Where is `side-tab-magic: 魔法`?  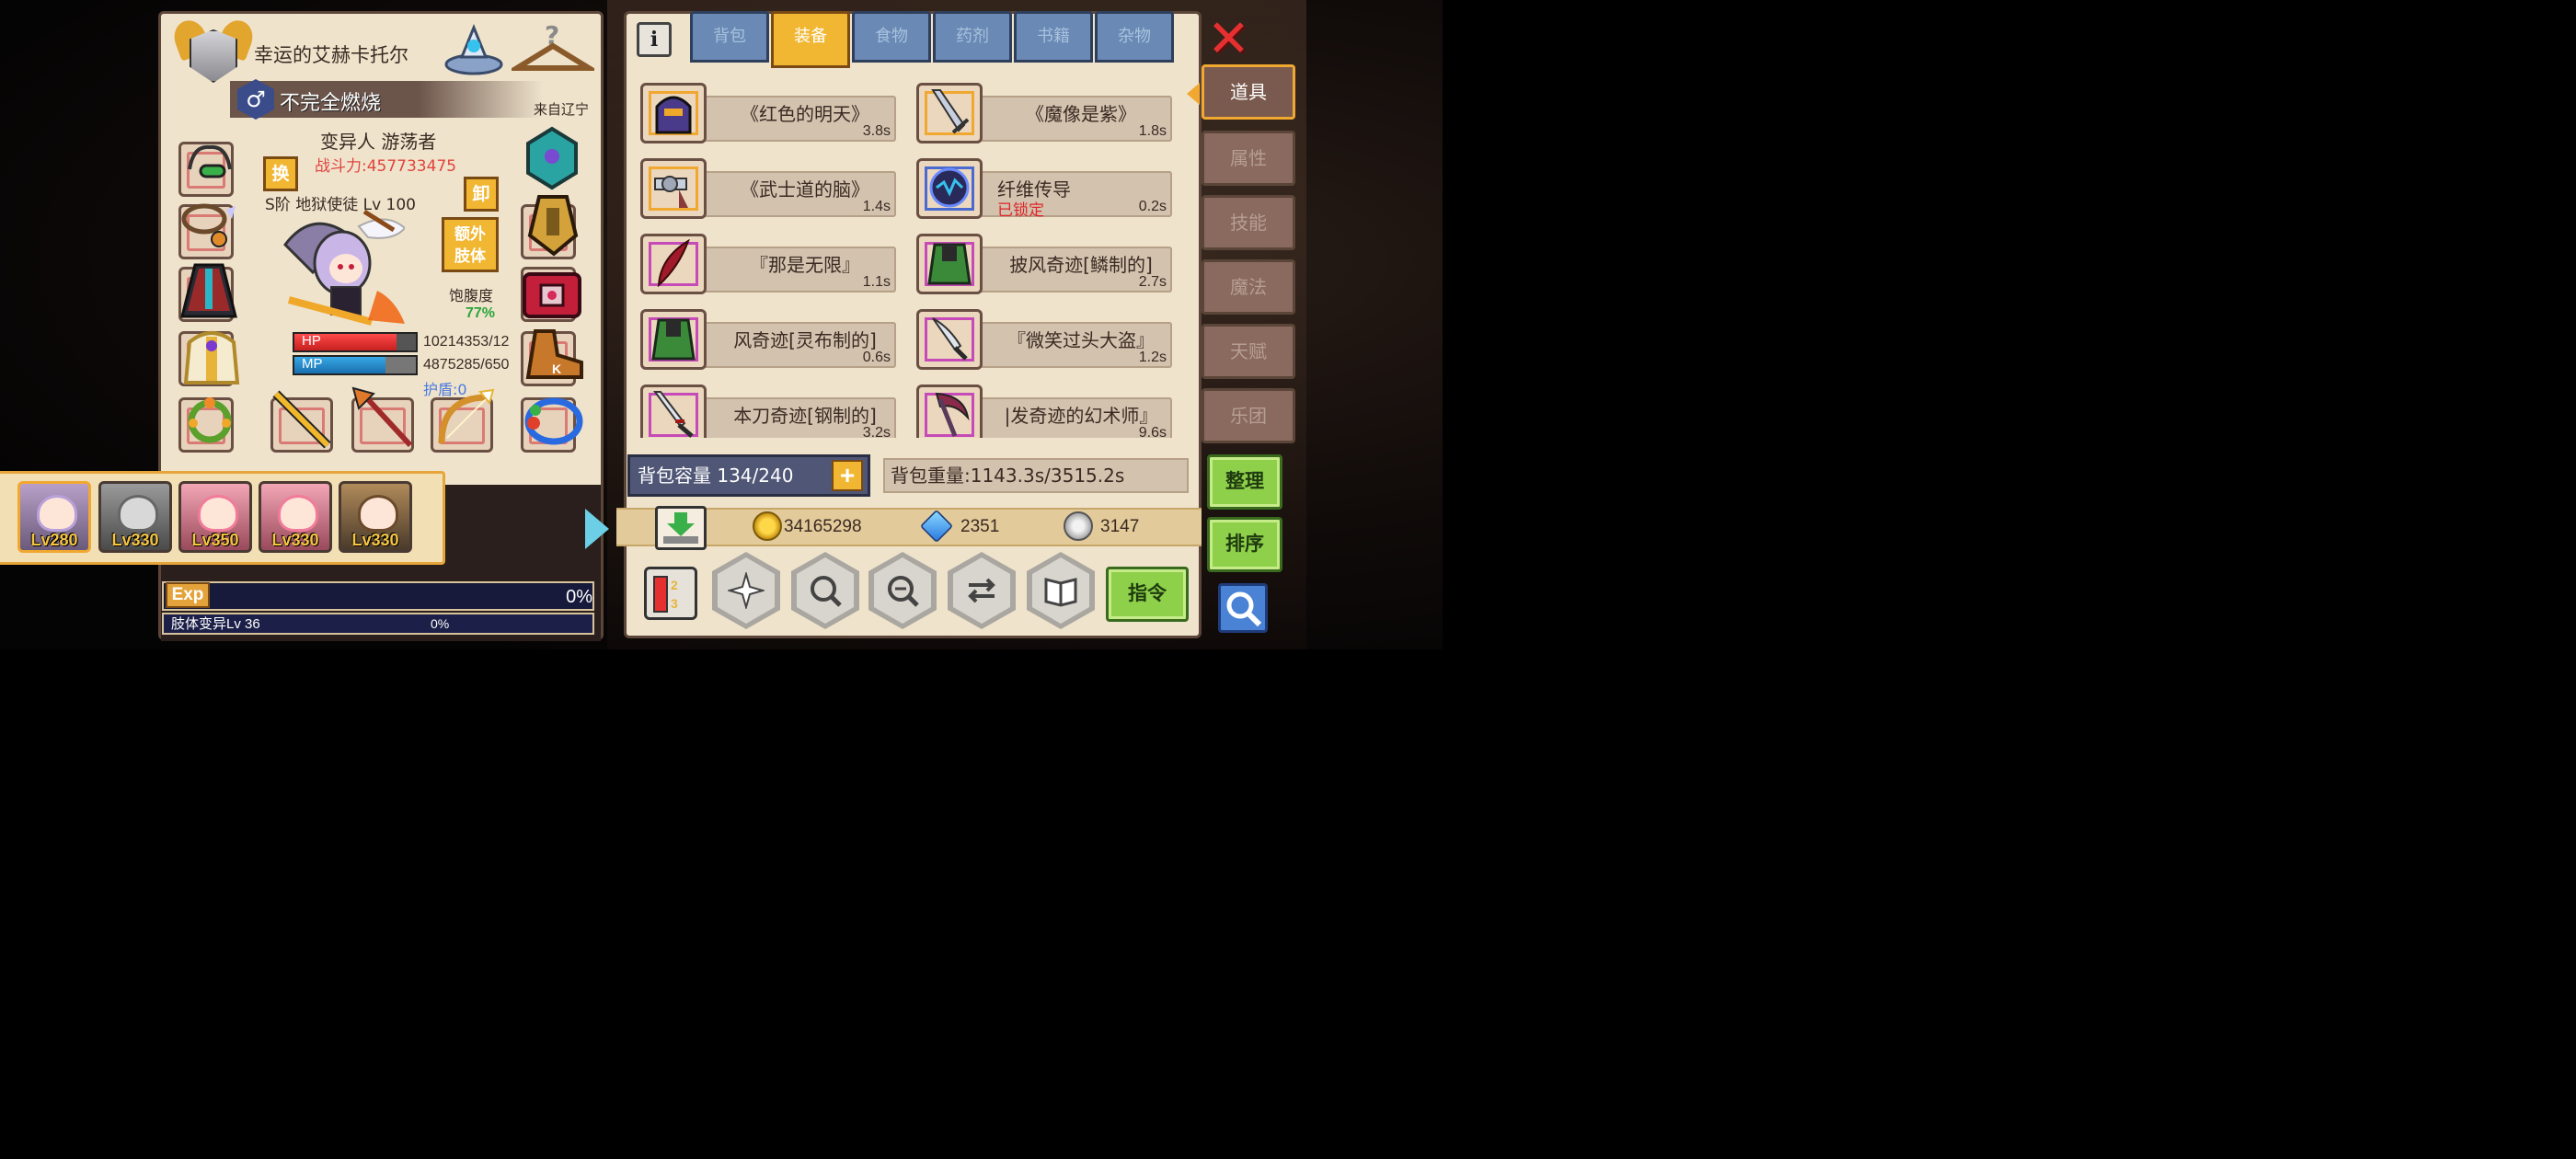
side-tab-magic: 魔法 is located at coordinates (1248, 287).